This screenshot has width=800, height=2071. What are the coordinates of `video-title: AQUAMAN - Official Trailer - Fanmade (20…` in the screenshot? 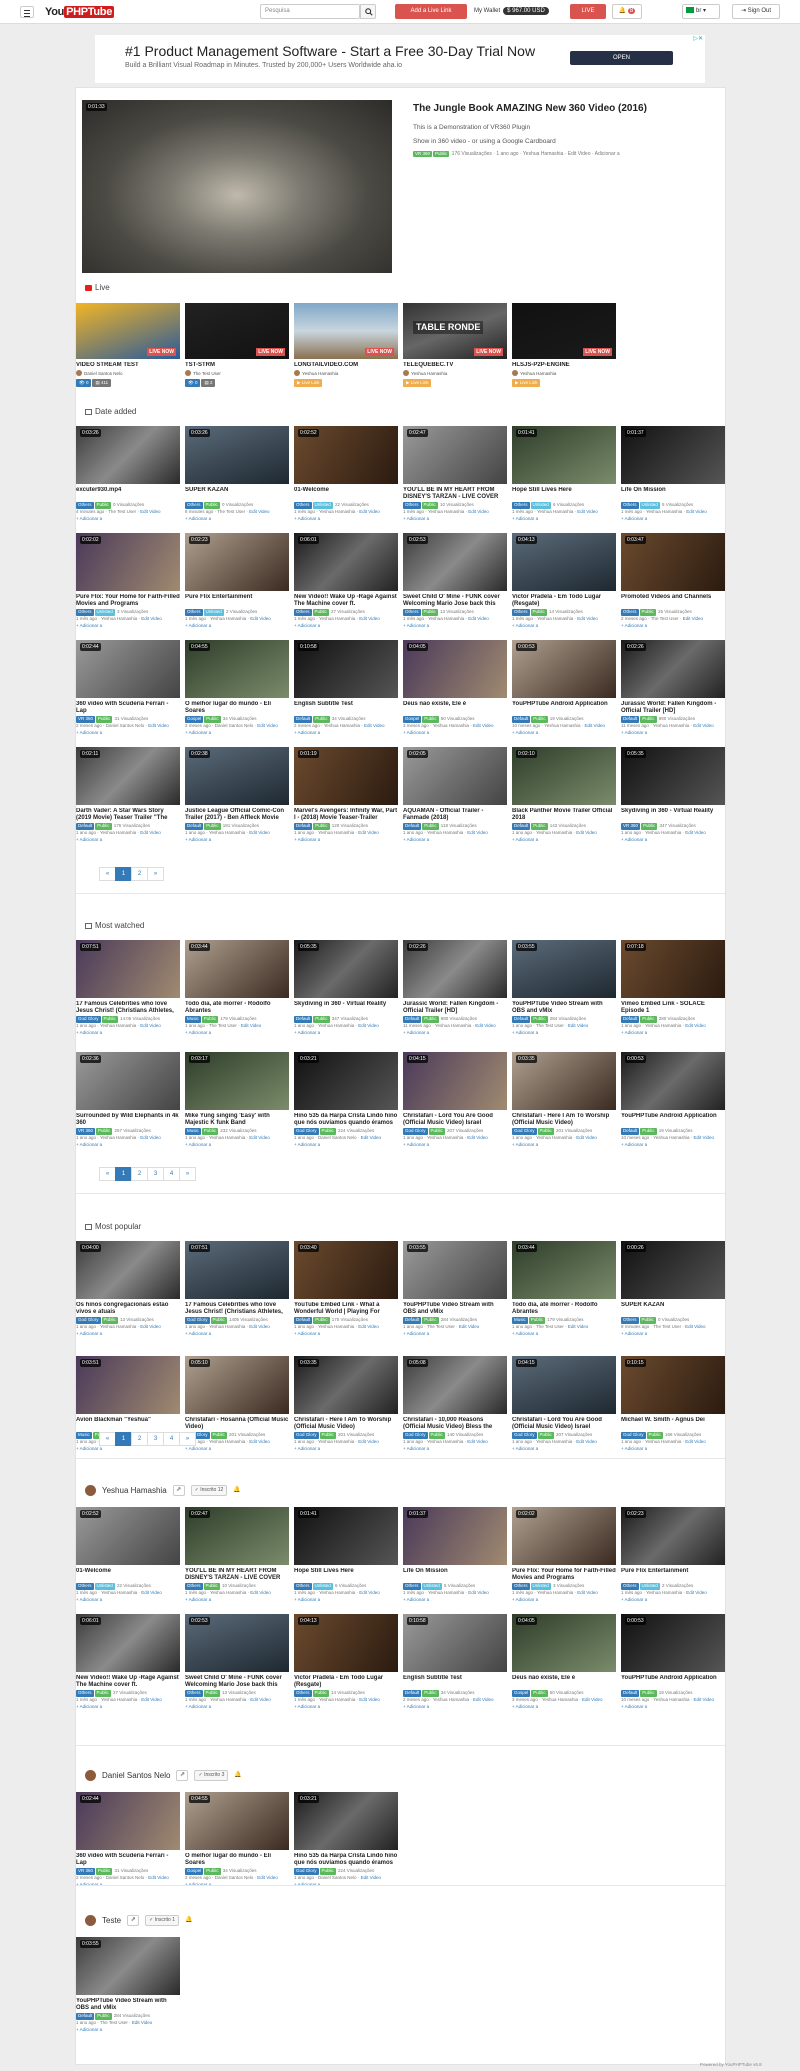 It's located at (455, 815).